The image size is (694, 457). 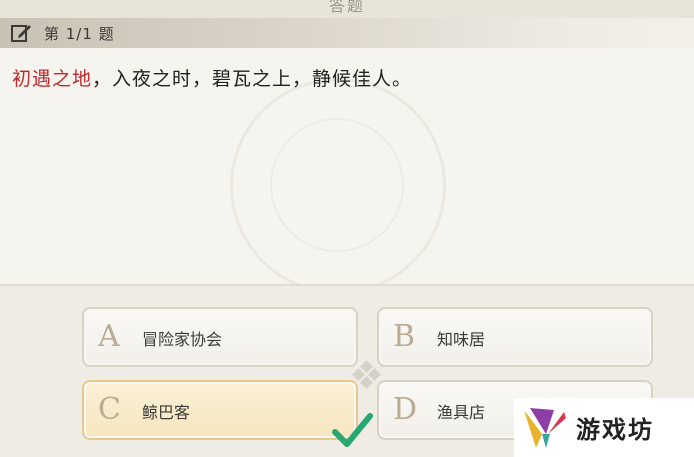 What do you see at coordinates (545, 428) in the screenshot?
I see `yx-logo-icon` at bounding box center [545, 428].